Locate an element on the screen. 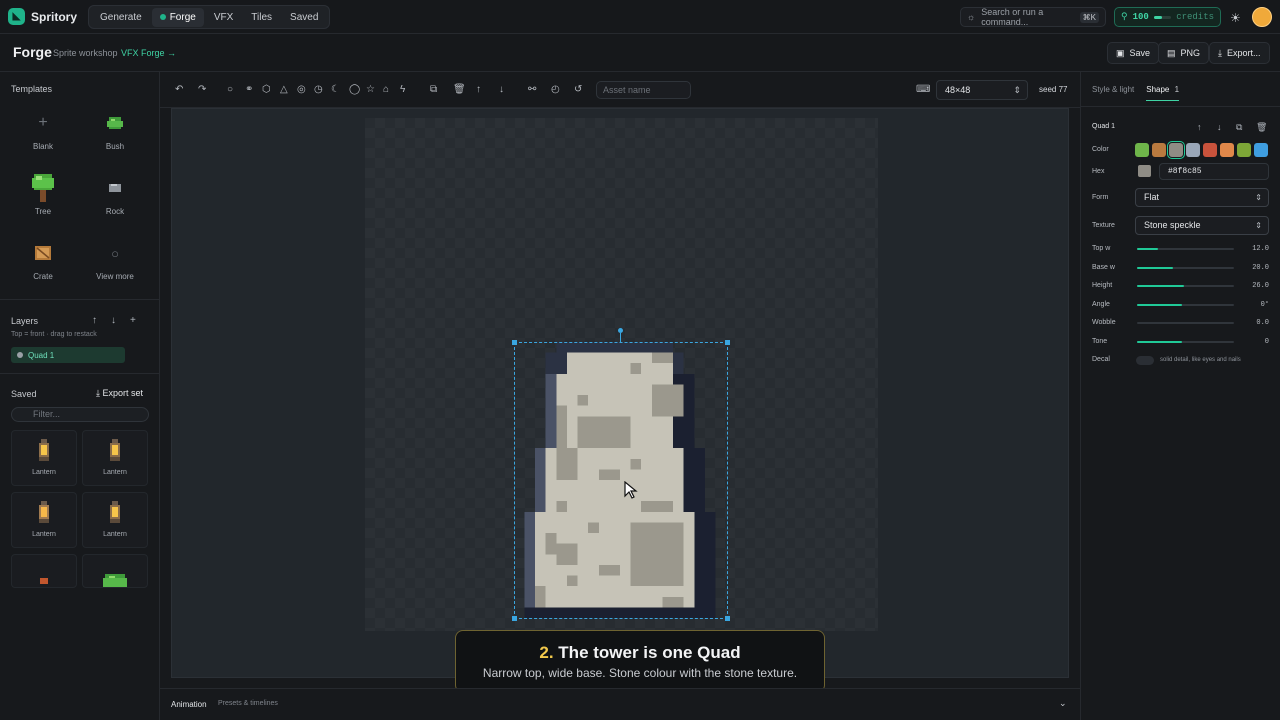 The image size is (1280, 720). texture-select: Stone speckle ⇕ is located at coordinates (1202, 225).